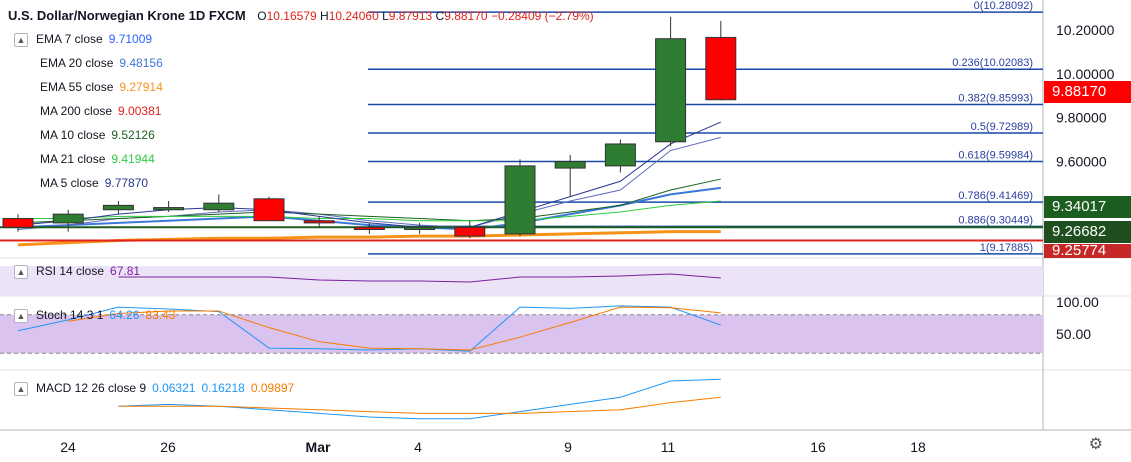 This screenshot has width=1131, height=462. What do you see at coordinates (995, 220) in the screenshot?
I see `fib-level-label: 0.886(9.30449)` at bounding box center [995, 220].